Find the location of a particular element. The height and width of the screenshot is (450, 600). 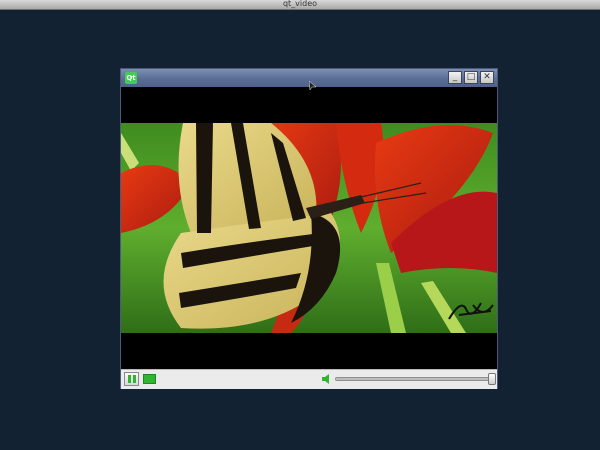

mouse-cursor-icon is located at coordinates (313, 85).